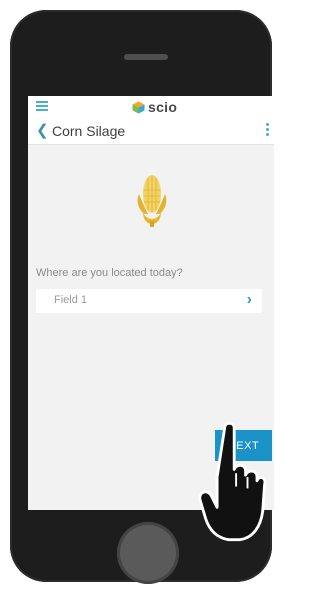 This screenshot has height=589, width=320. I want to click on chevron-left-icon: ❮, so click(42, 131).